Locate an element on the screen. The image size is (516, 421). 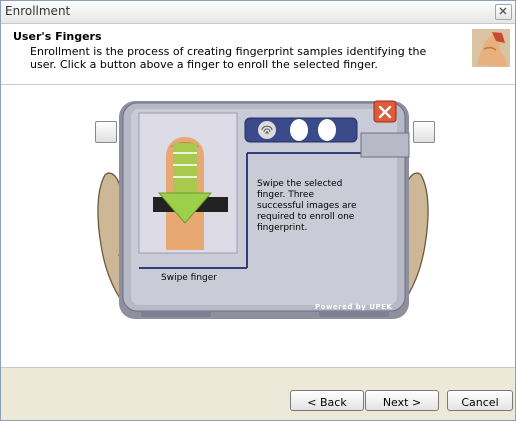
device-close-button is located at coordinates (385, 195).